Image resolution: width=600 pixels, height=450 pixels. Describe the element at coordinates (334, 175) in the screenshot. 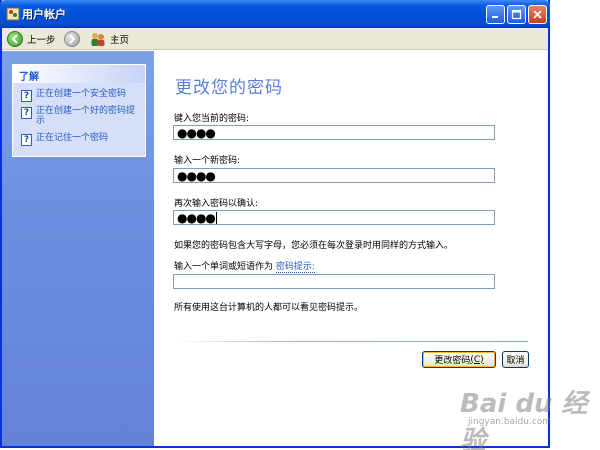

I see `new-password-input: ●●●●` at that location.